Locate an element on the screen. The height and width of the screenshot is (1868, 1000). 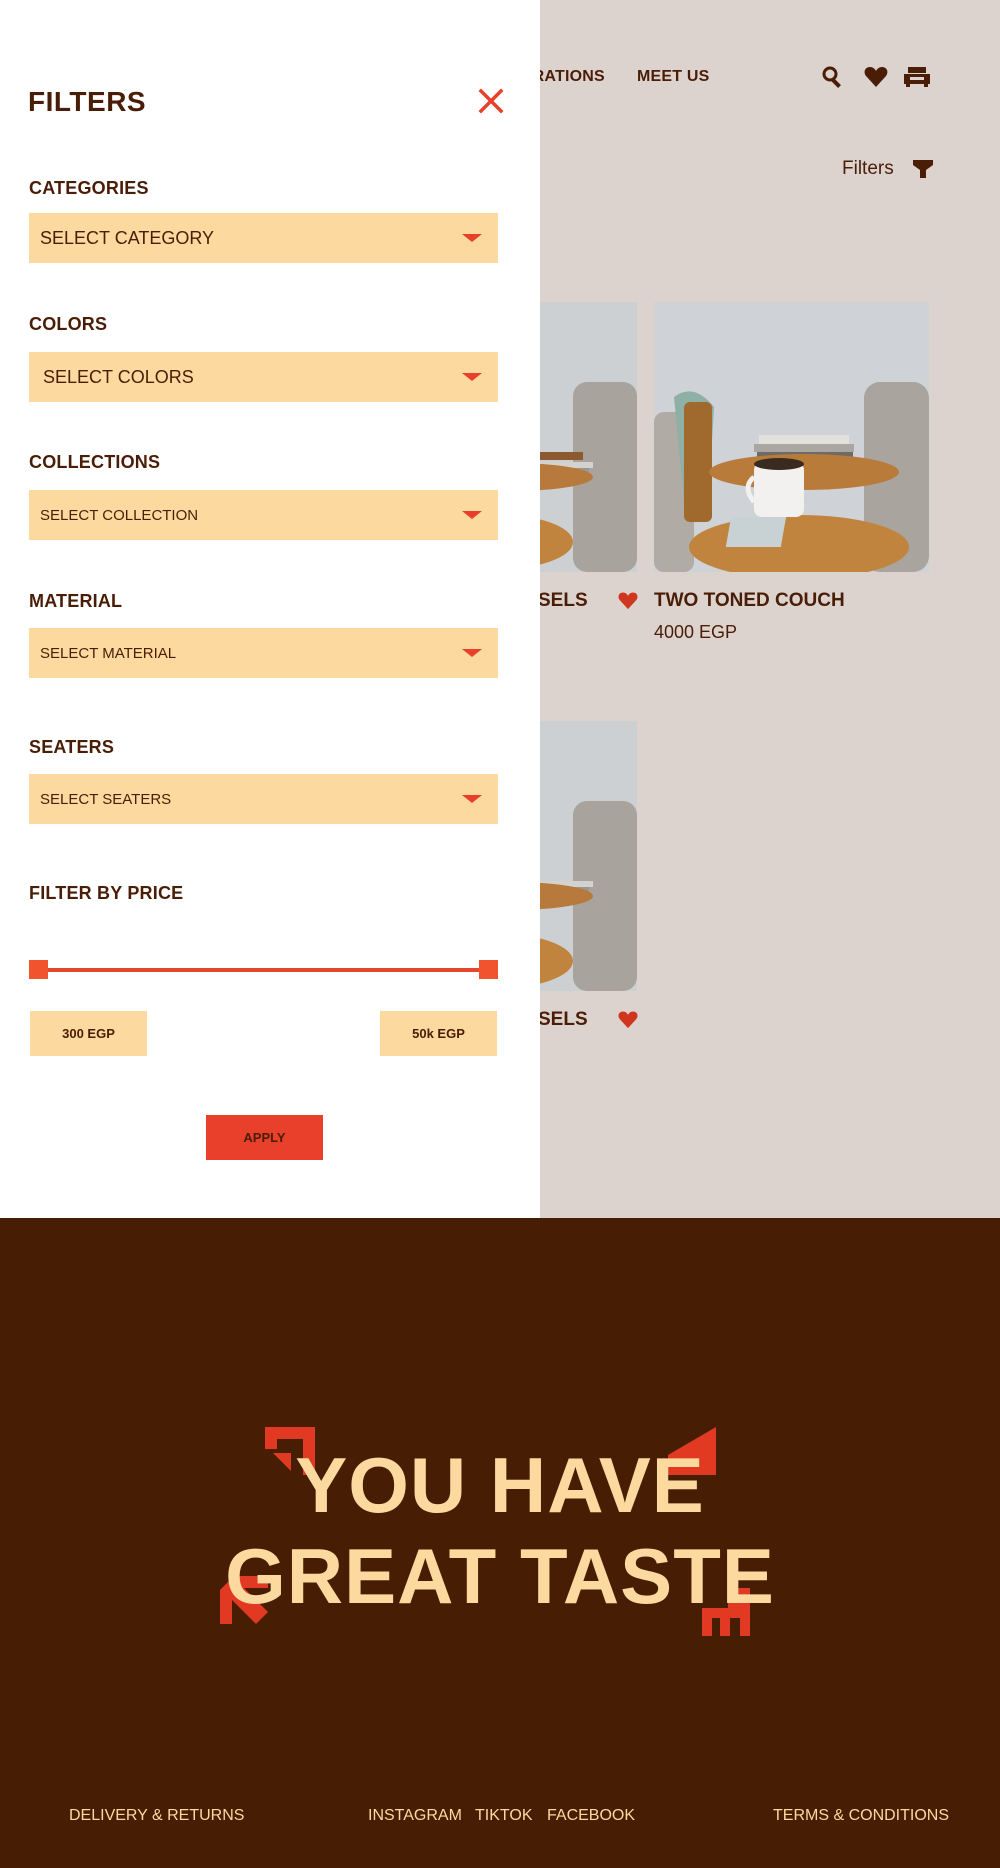
product-name: TWO TONED COUCH is located at coordinates (749, 601).